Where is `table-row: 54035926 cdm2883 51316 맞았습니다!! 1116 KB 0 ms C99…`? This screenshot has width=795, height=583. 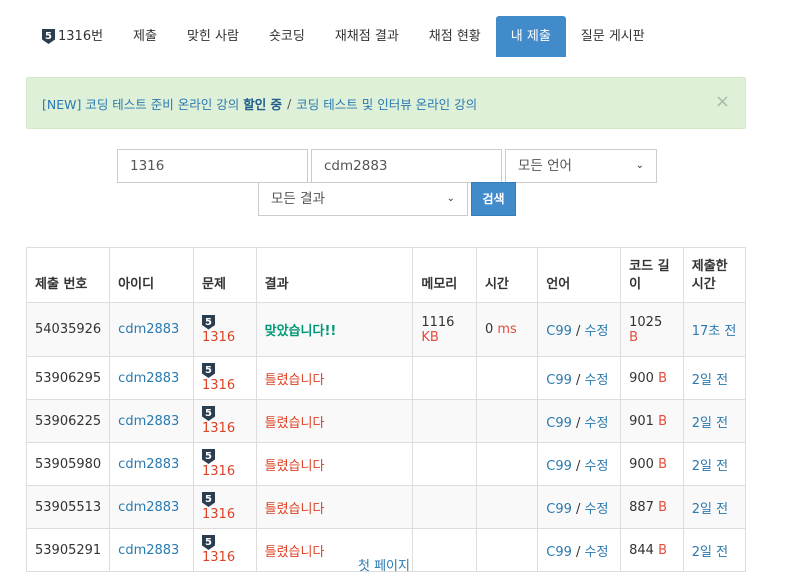 table-row: 54035926 cdm2883 51316 맞았습니다!! 1116 KB 0 ms C99… is located at coordinates (386, 329).